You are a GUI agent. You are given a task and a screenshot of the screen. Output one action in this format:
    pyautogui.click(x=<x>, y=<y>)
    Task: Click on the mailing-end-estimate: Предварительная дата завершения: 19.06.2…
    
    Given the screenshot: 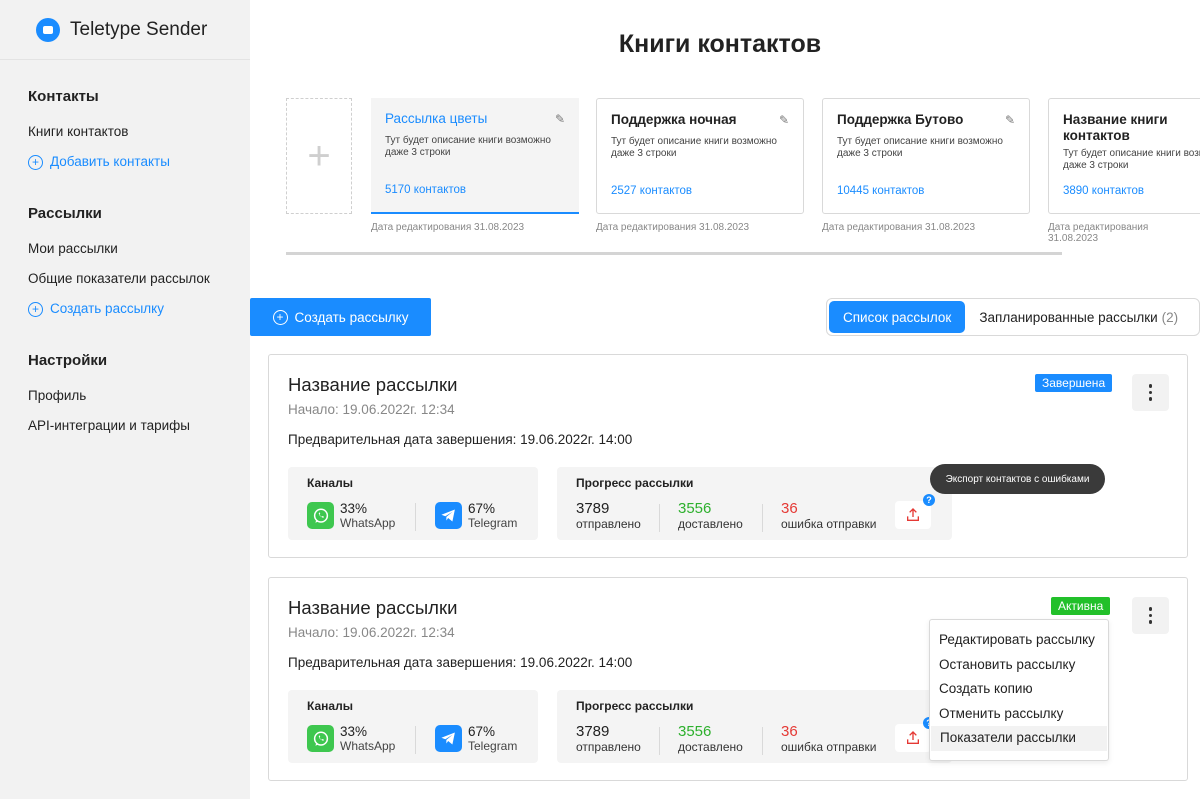 What is the action you would take?
    pyautogui.click(x=460, y=439)
    